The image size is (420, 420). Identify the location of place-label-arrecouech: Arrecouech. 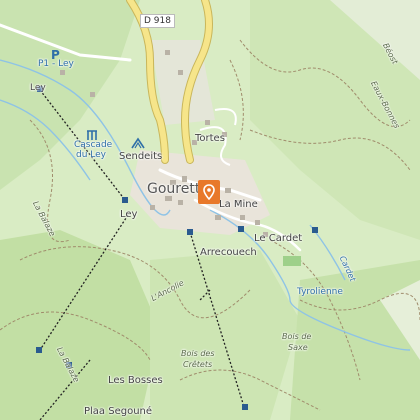
(228, 252).